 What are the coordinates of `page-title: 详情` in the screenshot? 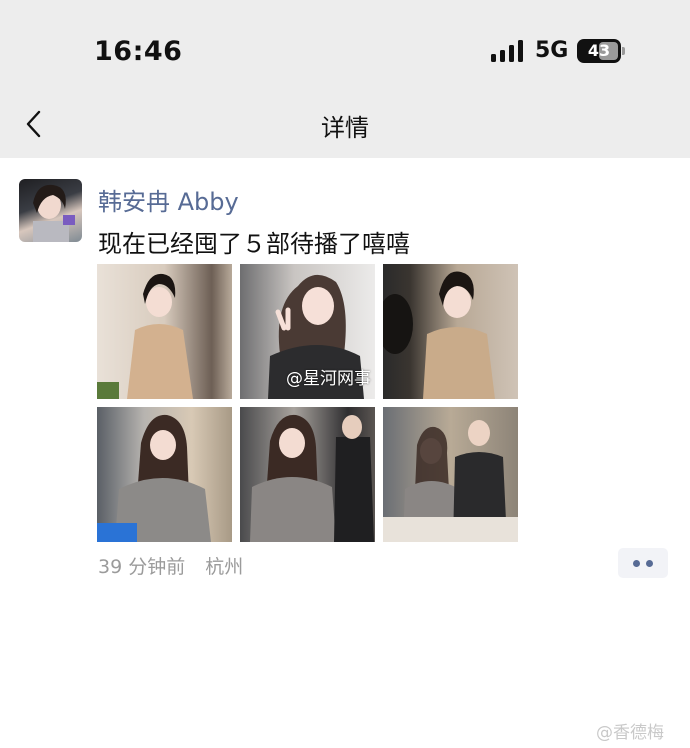 It's located at (345, 128).